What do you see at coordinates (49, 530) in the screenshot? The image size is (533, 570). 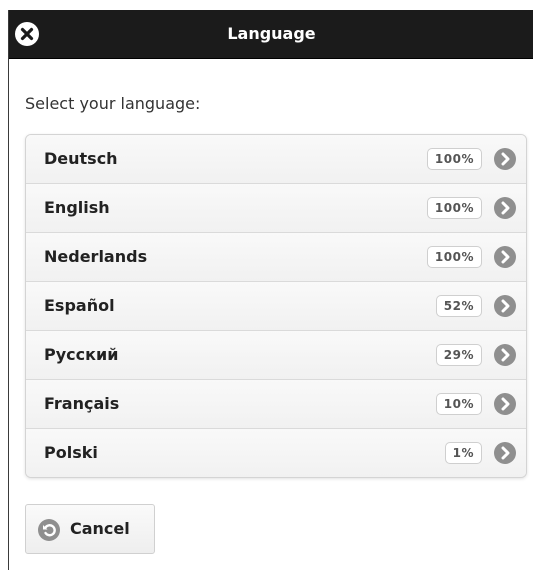 I see `back-arrow-icon` at bounding box center [49, 530].